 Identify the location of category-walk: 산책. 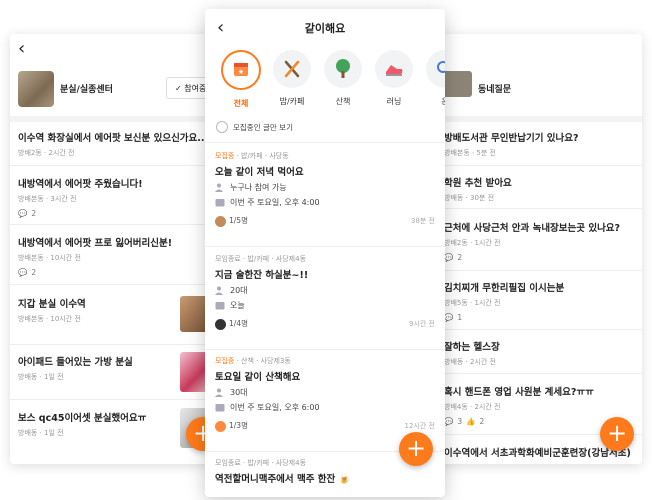
(343, 78).